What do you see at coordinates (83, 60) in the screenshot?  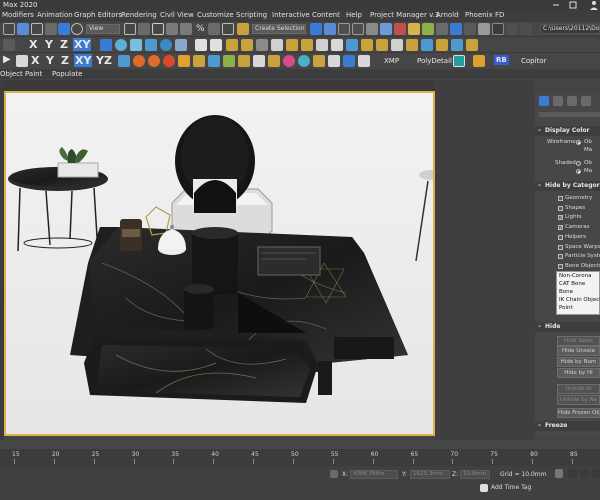 I see `axis-xy-button-2: XY` at bounding box center [83, 60].